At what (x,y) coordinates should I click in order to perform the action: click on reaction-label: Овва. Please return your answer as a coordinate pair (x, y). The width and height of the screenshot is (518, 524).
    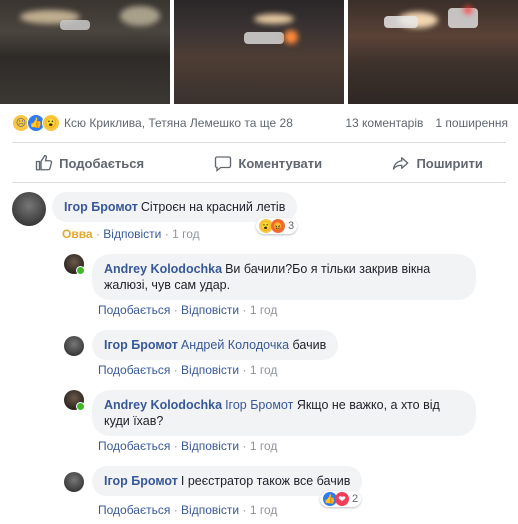
    Looking at the image, I should click on (77, 234).